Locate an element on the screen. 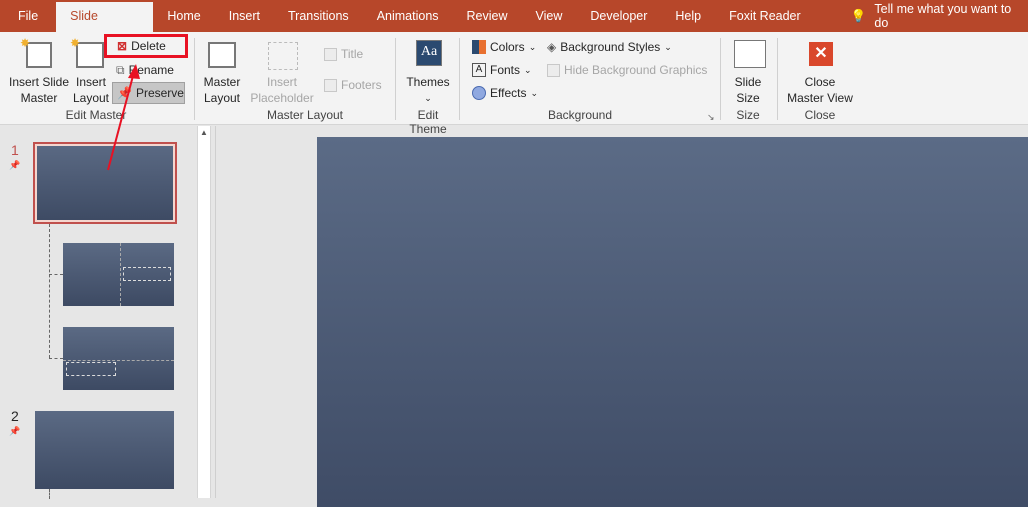 This screenshot has height=507, width=1028. tab-help: Help is located at coordinates (688, 16).